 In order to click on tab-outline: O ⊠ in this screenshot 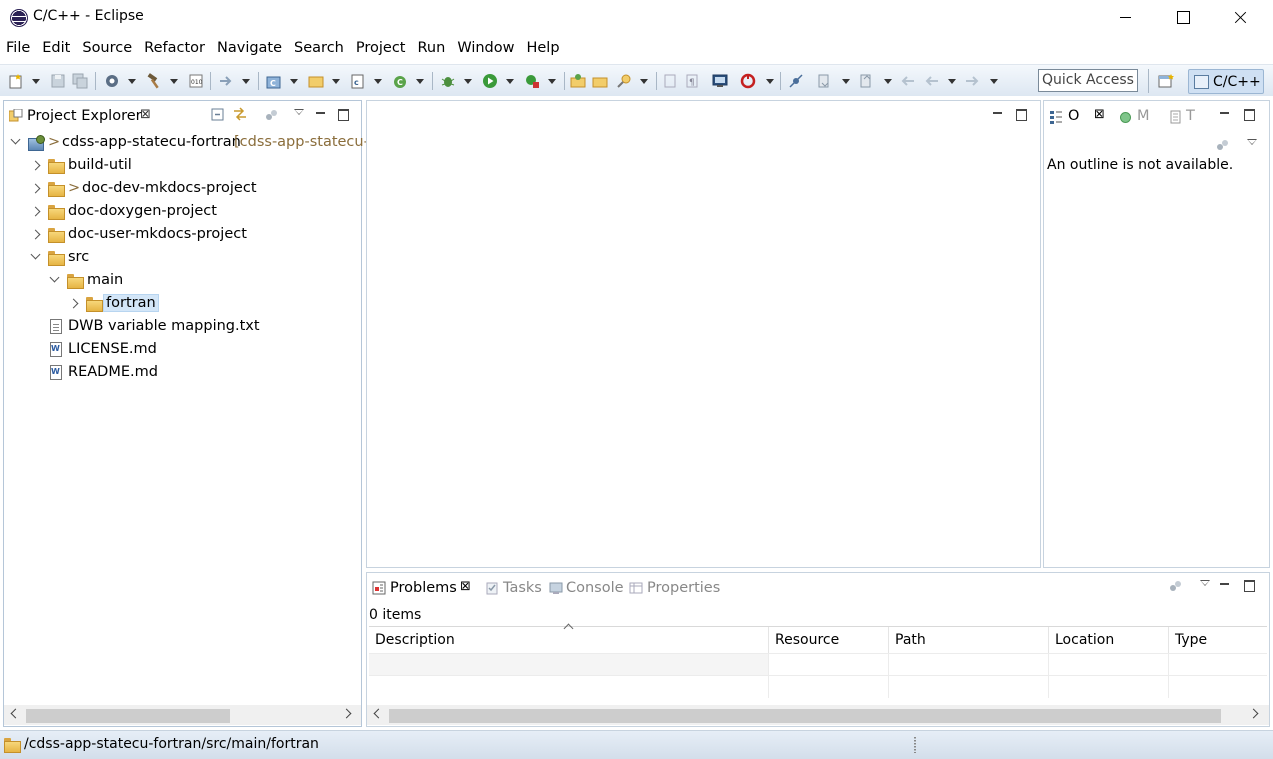, I will do `click(1079, 116)`.